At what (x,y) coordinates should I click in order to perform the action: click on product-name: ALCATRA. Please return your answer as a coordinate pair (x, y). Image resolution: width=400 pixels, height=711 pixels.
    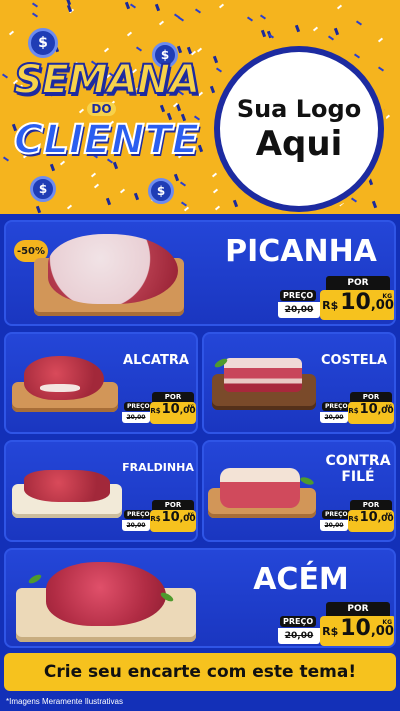
    Looking at the image, I should click on (156, 360).